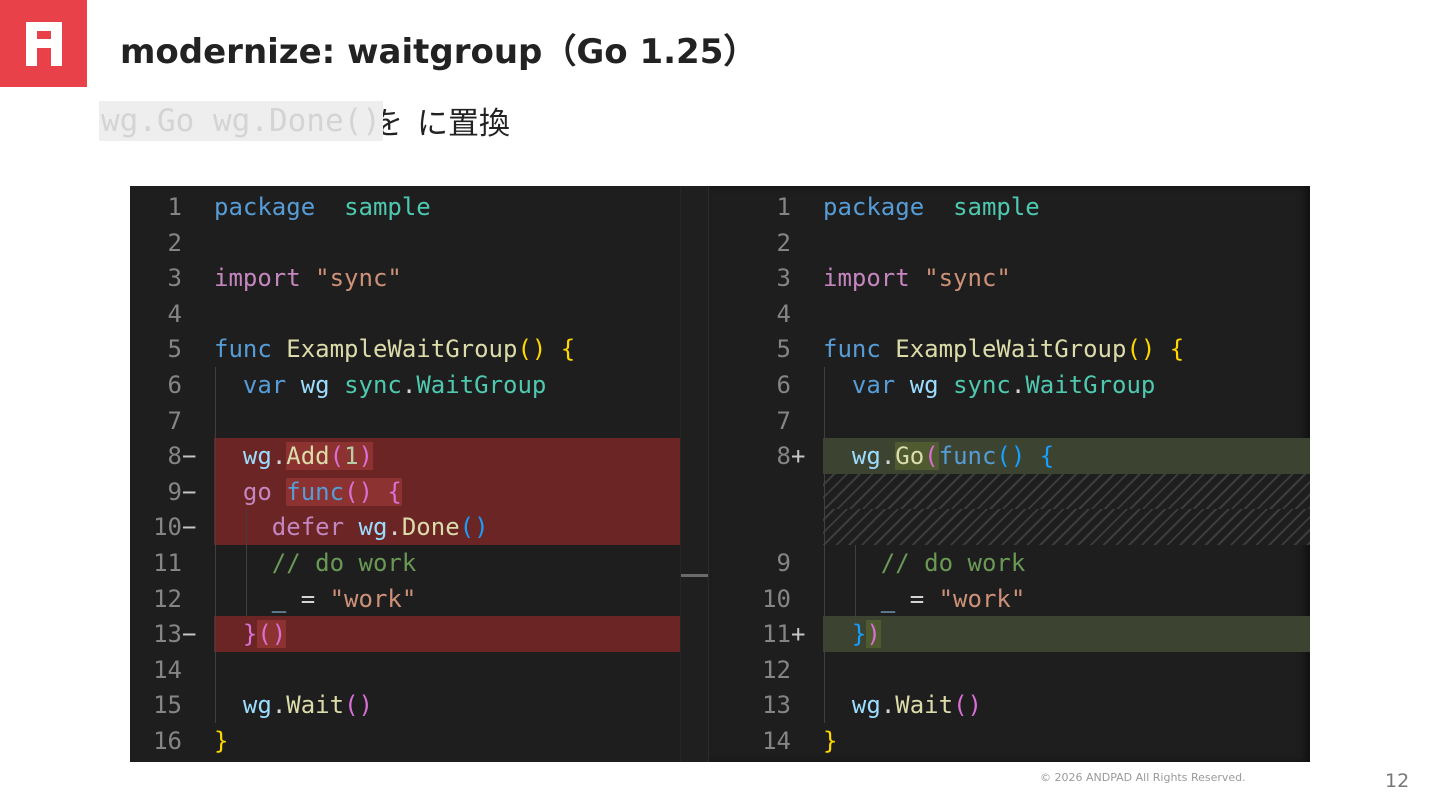 This screenshot has height=810, width=1440. What do you see at coordinates (148, 120) in the screenshot?
I see `subtitle-code: wg.Go` at bounding box center [148, 120].